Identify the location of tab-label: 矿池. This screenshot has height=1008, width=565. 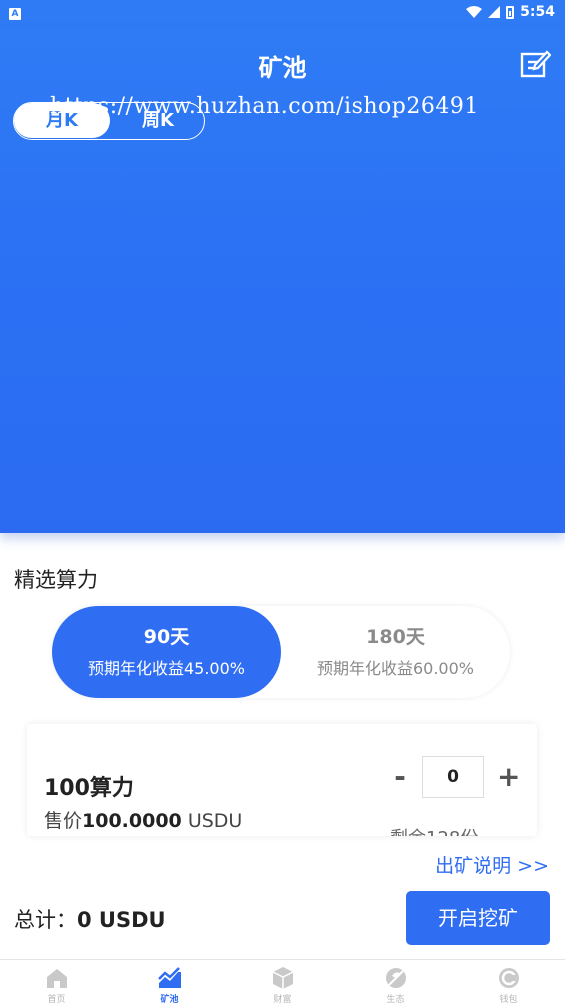
(169, 1000).